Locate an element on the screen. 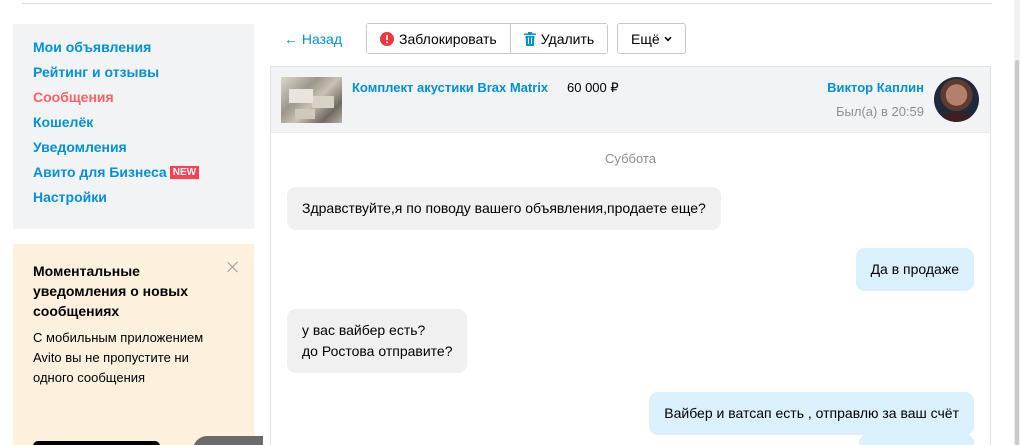 This screenshot has width=1020, height=445. sidebar-item-wallet: Кошелёк is located at coordinates (133, 125).